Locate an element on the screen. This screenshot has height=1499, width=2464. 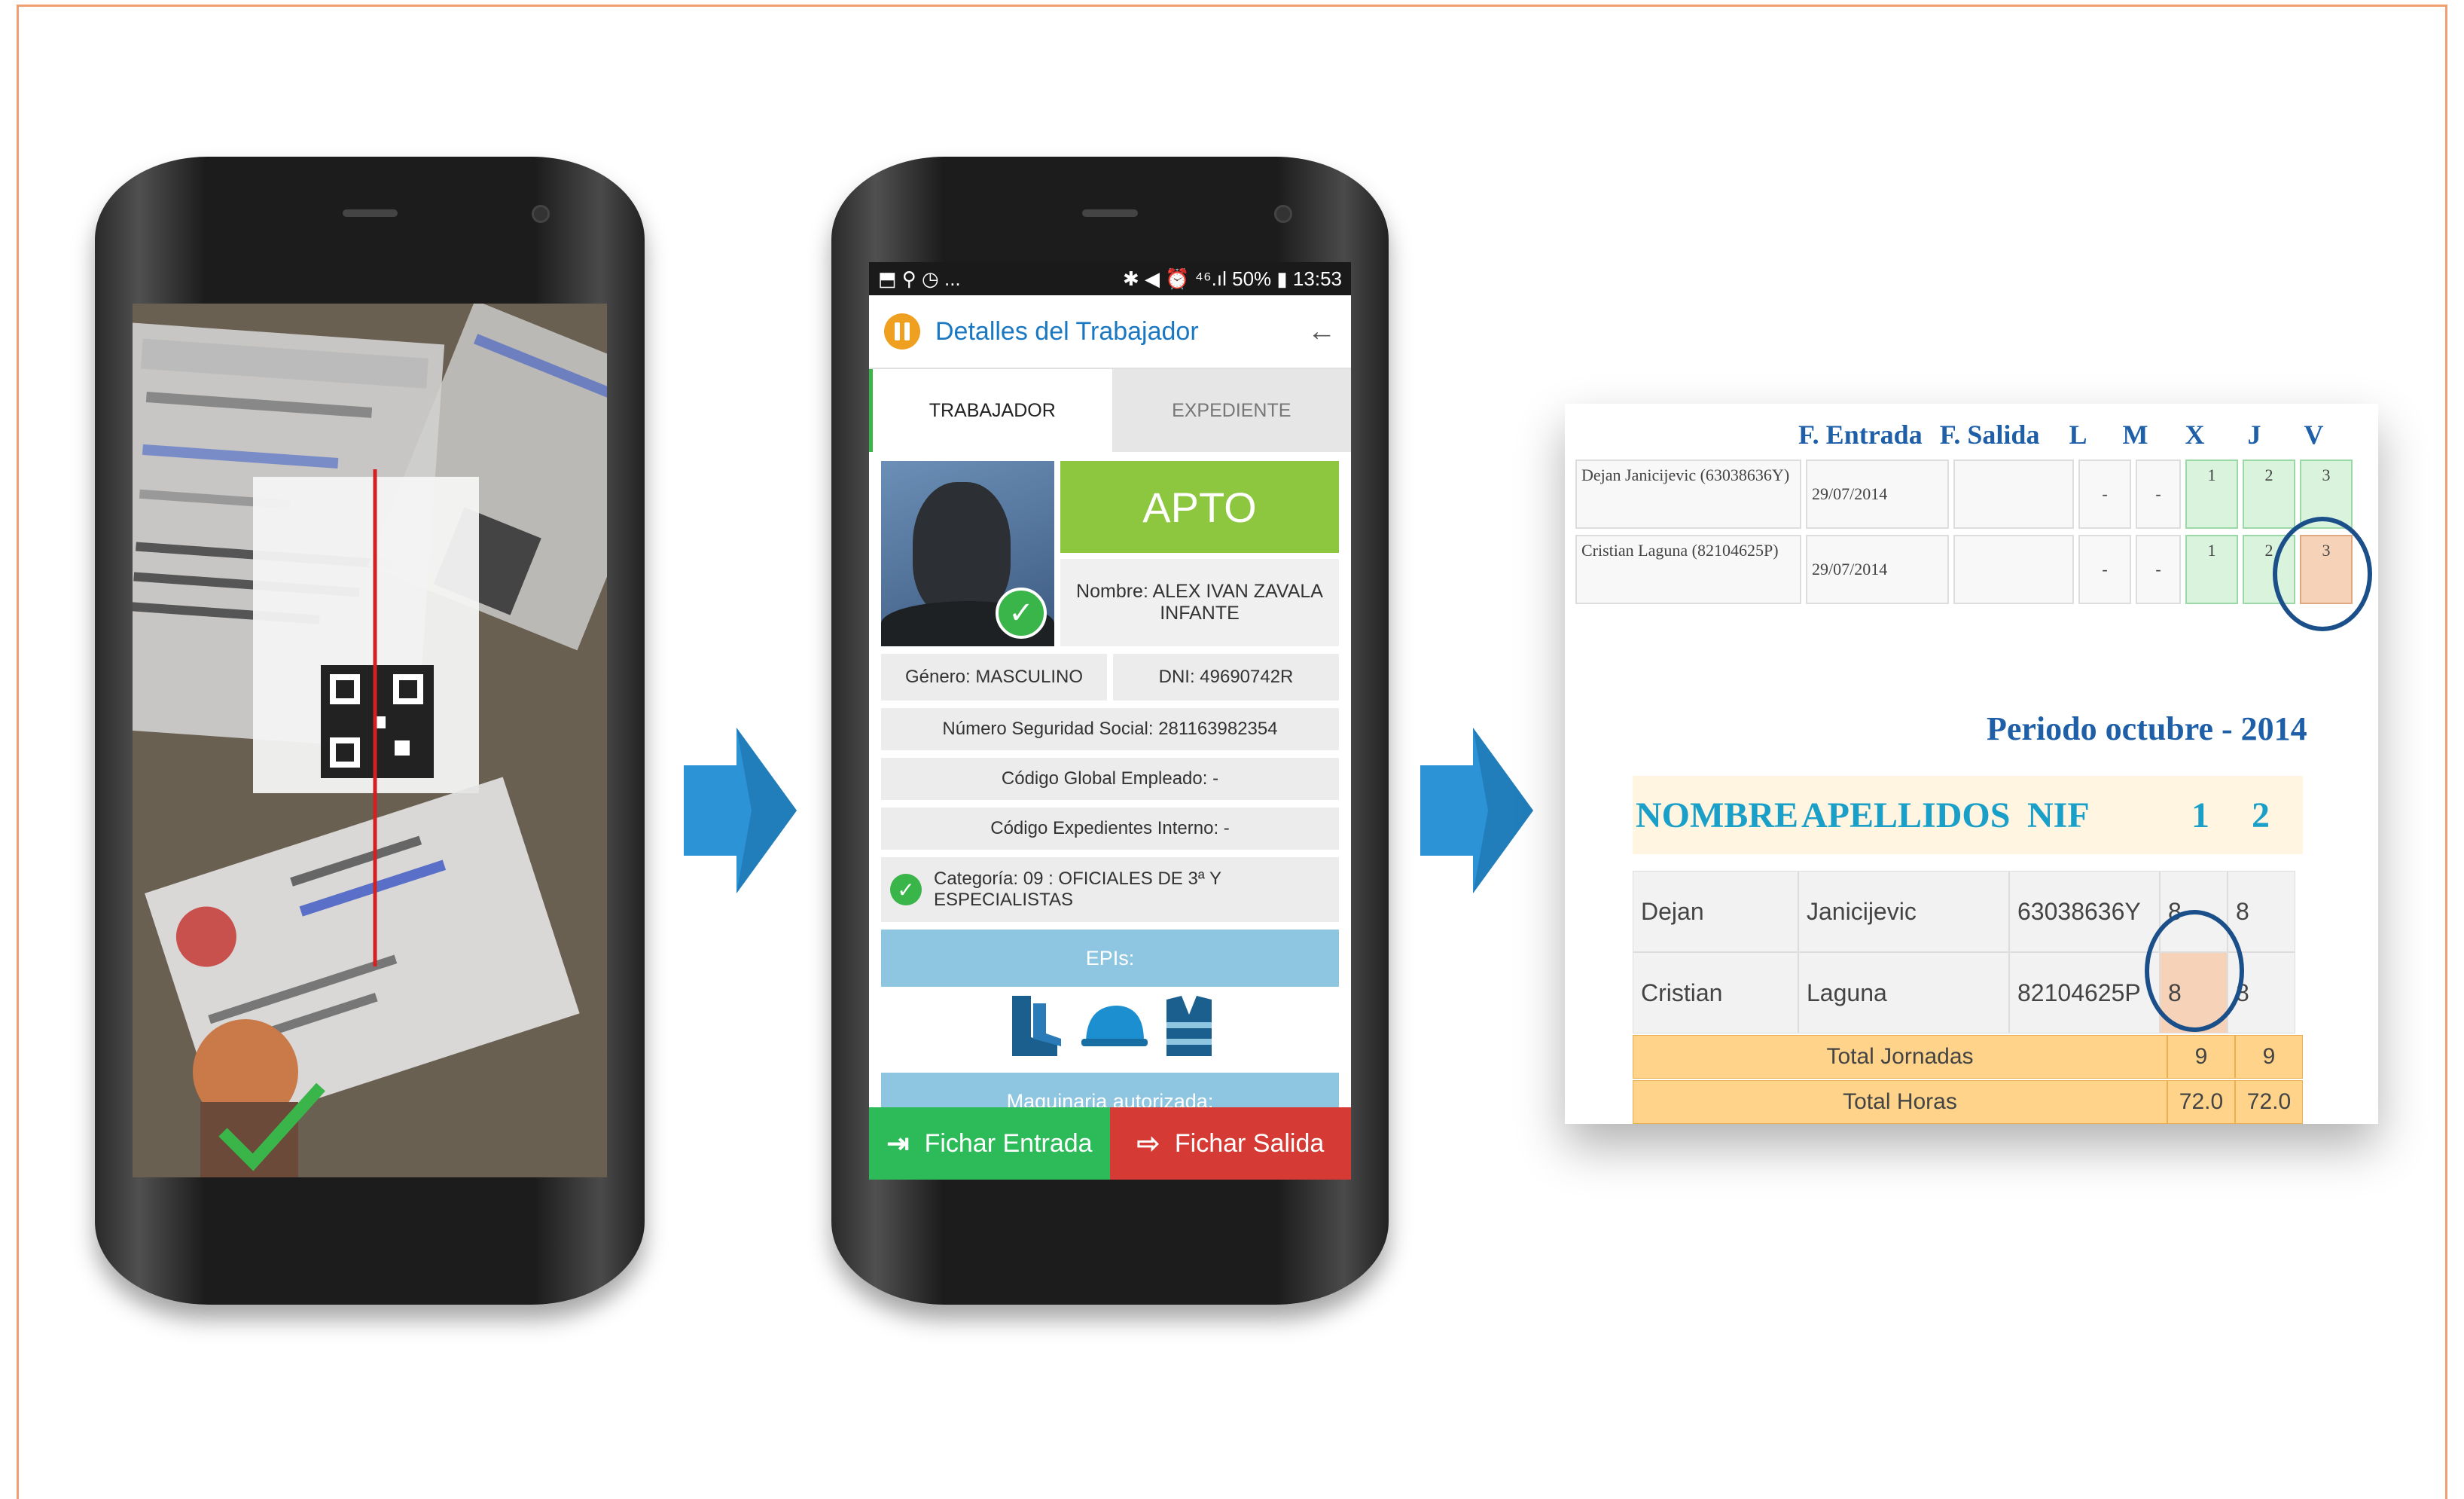
worker-photo: ✓ is located at coordinates (968, 553).